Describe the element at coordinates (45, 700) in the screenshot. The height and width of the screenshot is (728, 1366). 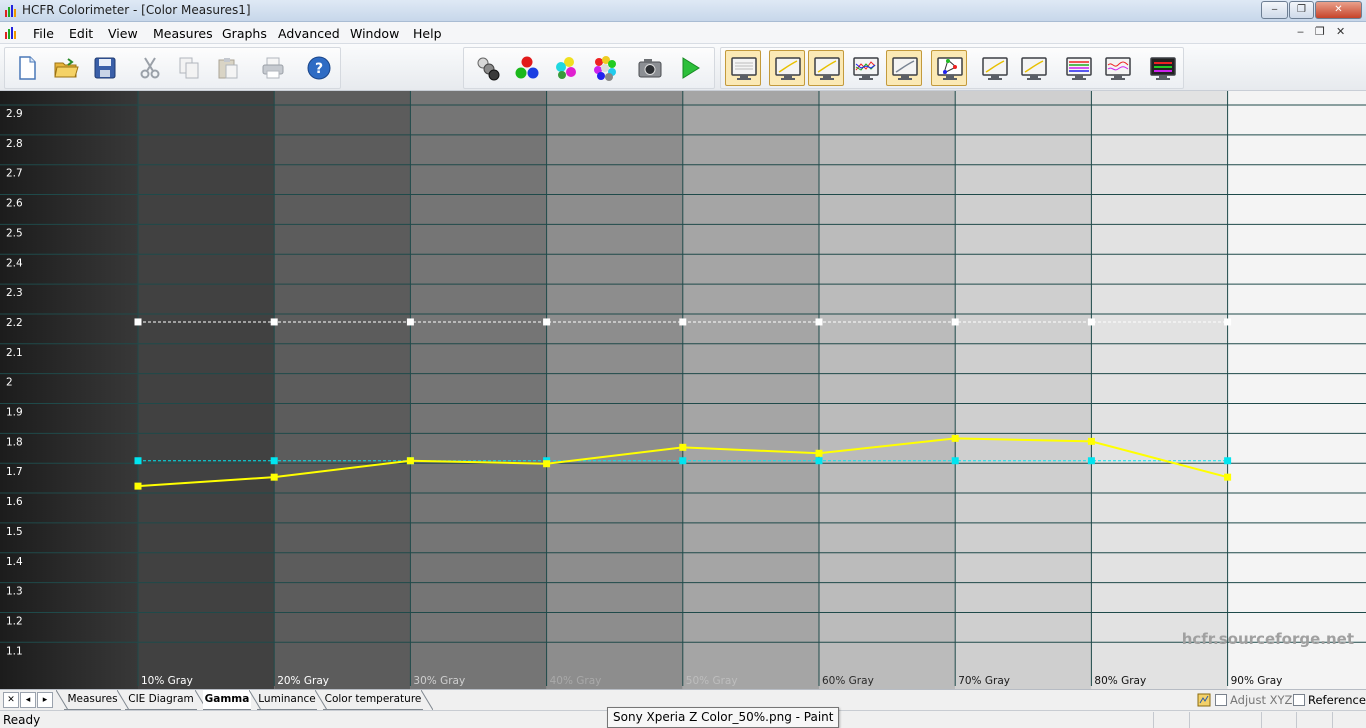
I see `next-tab-icon: ▸` at that location.